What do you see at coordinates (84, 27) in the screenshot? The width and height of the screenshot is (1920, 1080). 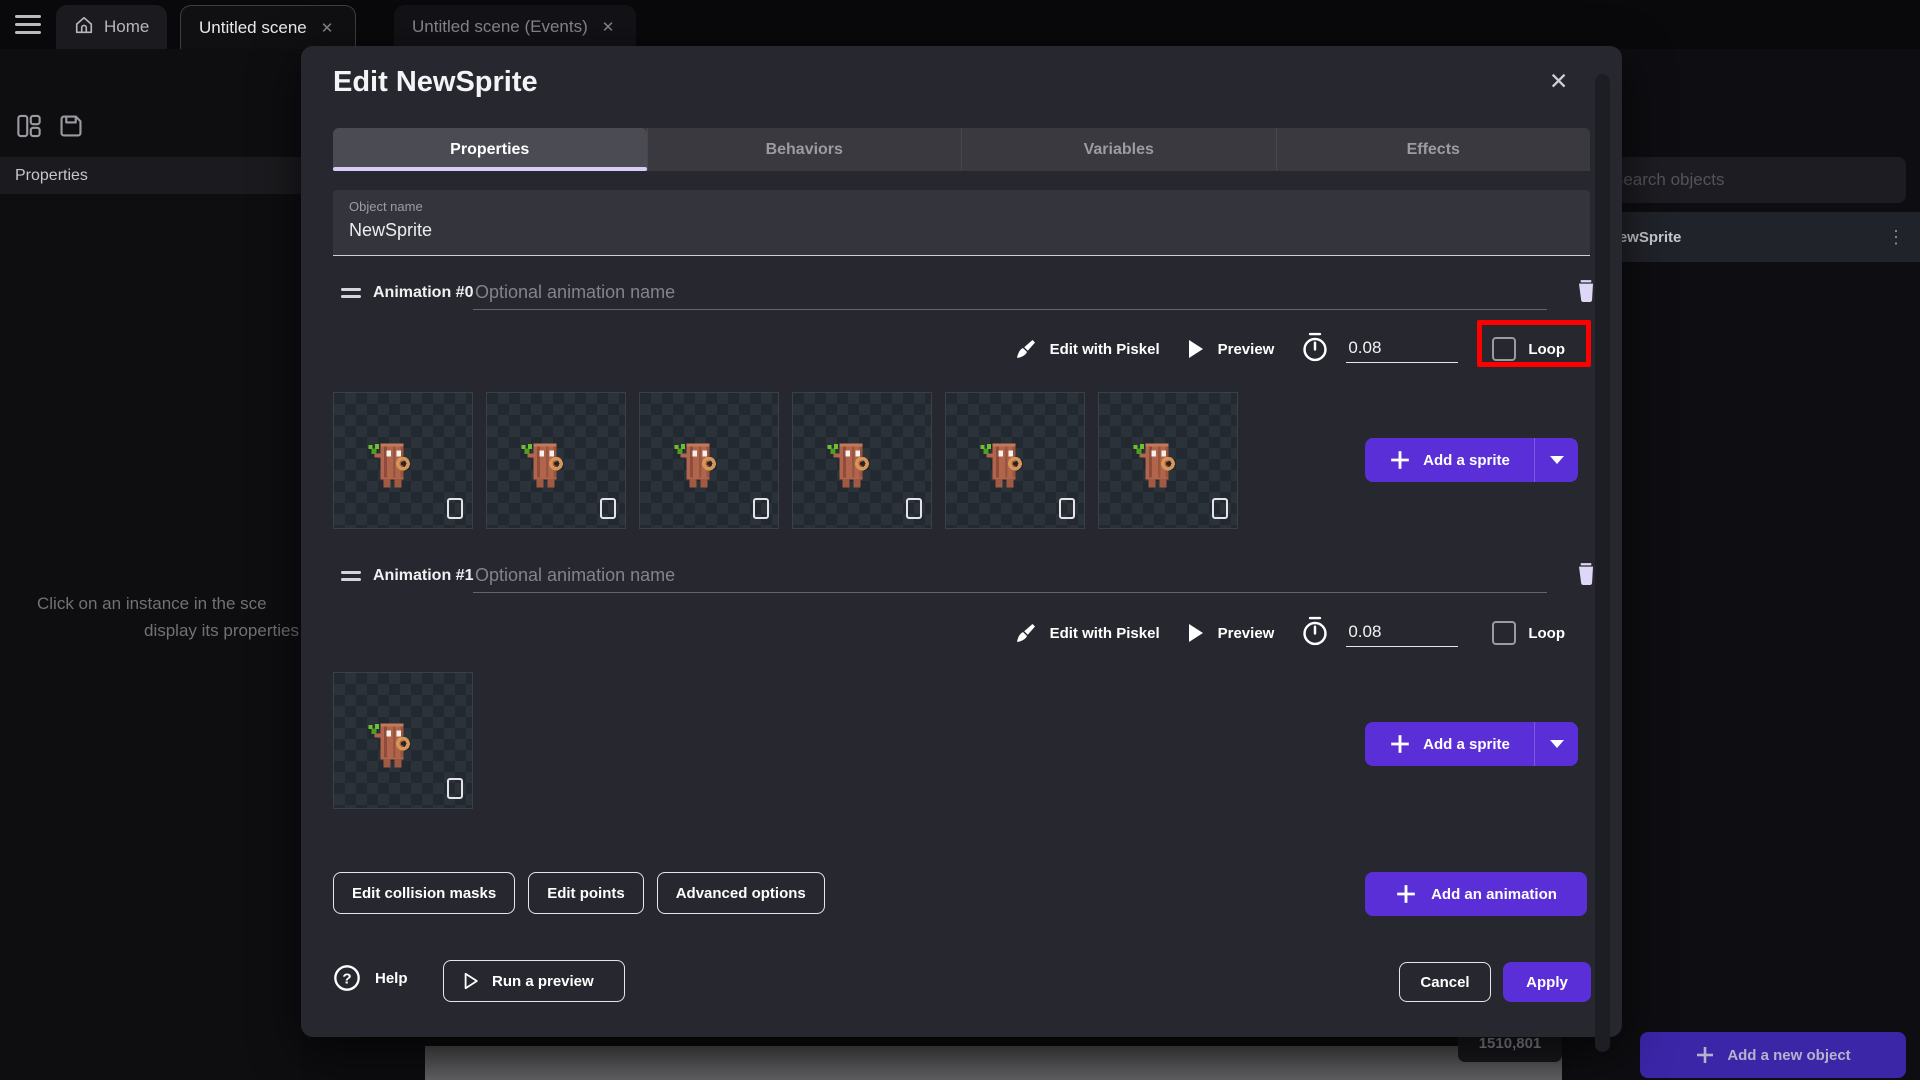 I see `home-icon` at bounding box center [84, 27].